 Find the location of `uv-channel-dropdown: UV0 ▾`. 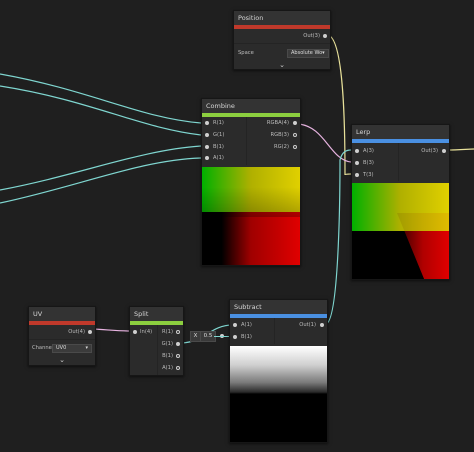

uv-channel-dropdown: UV0 ▾ is located at coordinates (72, 348).